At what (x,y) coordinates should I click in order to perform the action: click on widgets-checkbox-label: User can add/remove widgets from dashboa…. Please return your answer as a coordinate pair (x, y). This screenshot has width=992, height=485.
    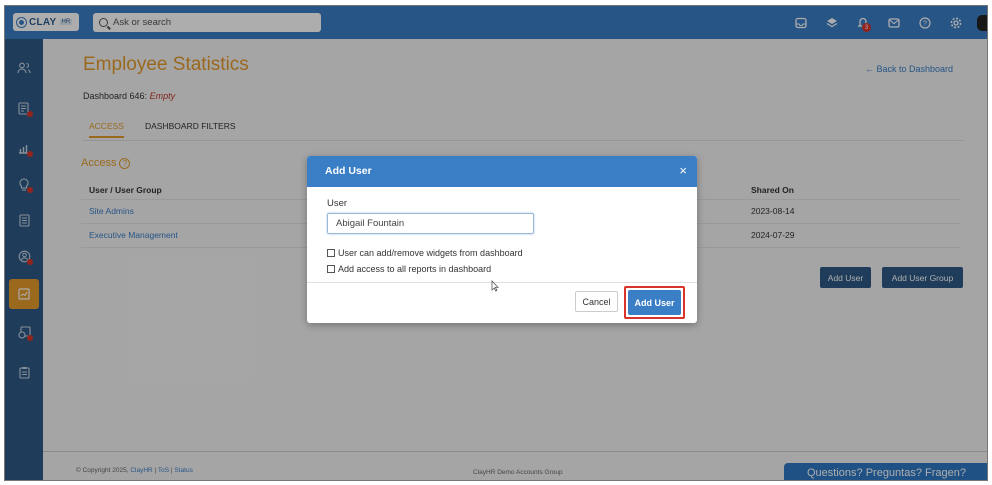
    Looking at the image, I should click on (430, 253).